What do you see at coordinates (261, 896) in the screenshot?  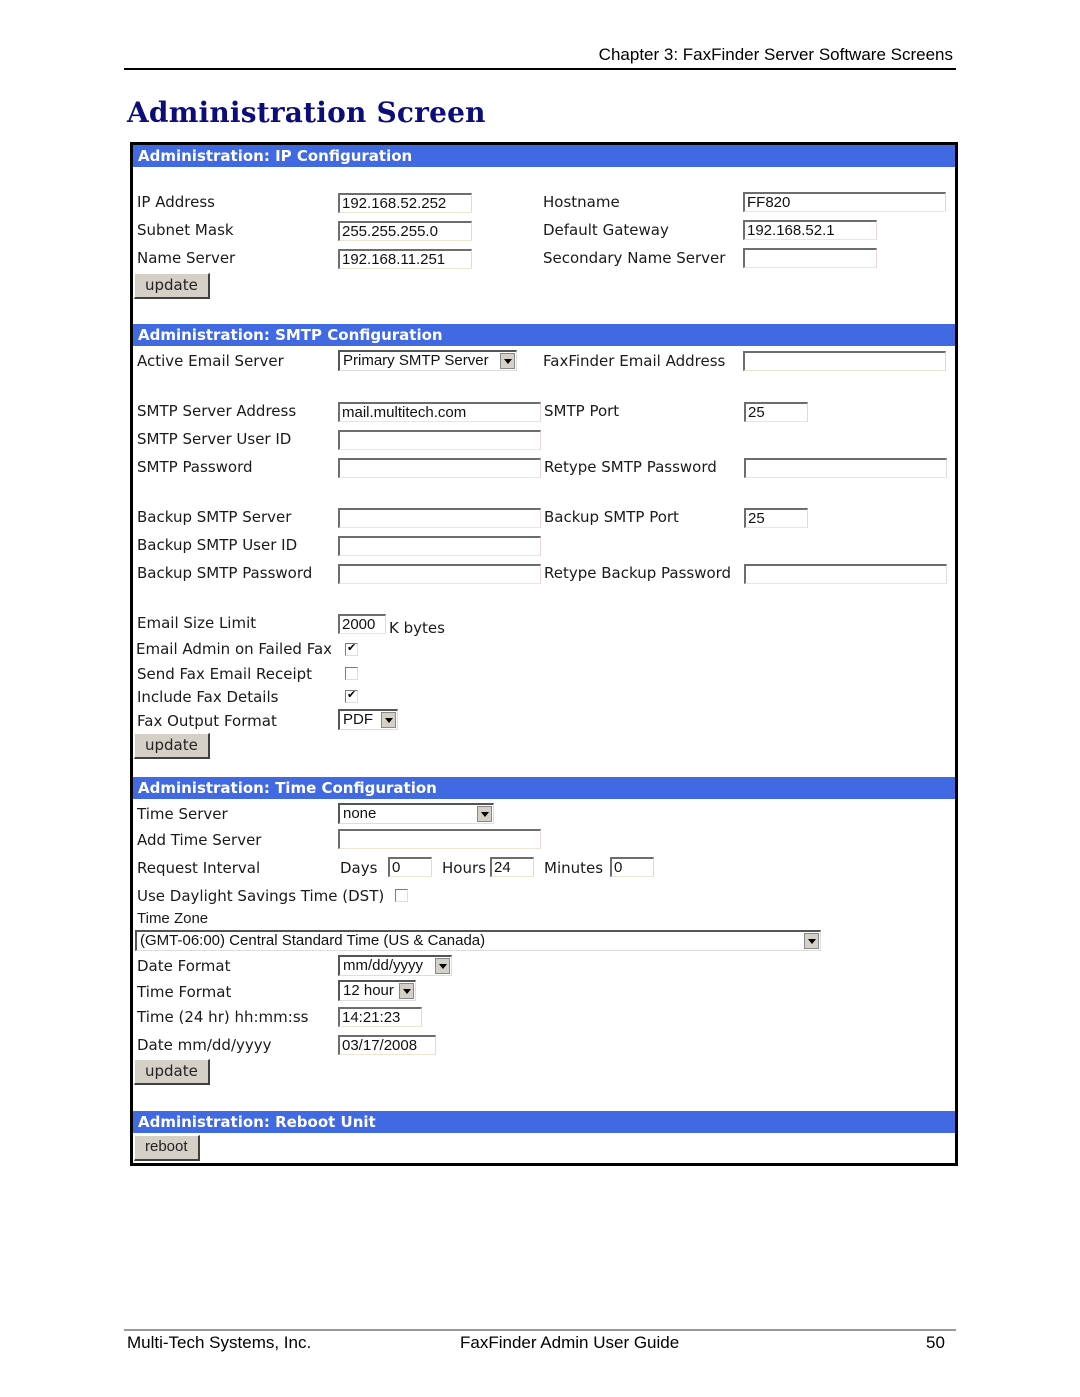 I see `dst-label: Use Daylight Savings Time (DST)` at bounding box center [261, 896].